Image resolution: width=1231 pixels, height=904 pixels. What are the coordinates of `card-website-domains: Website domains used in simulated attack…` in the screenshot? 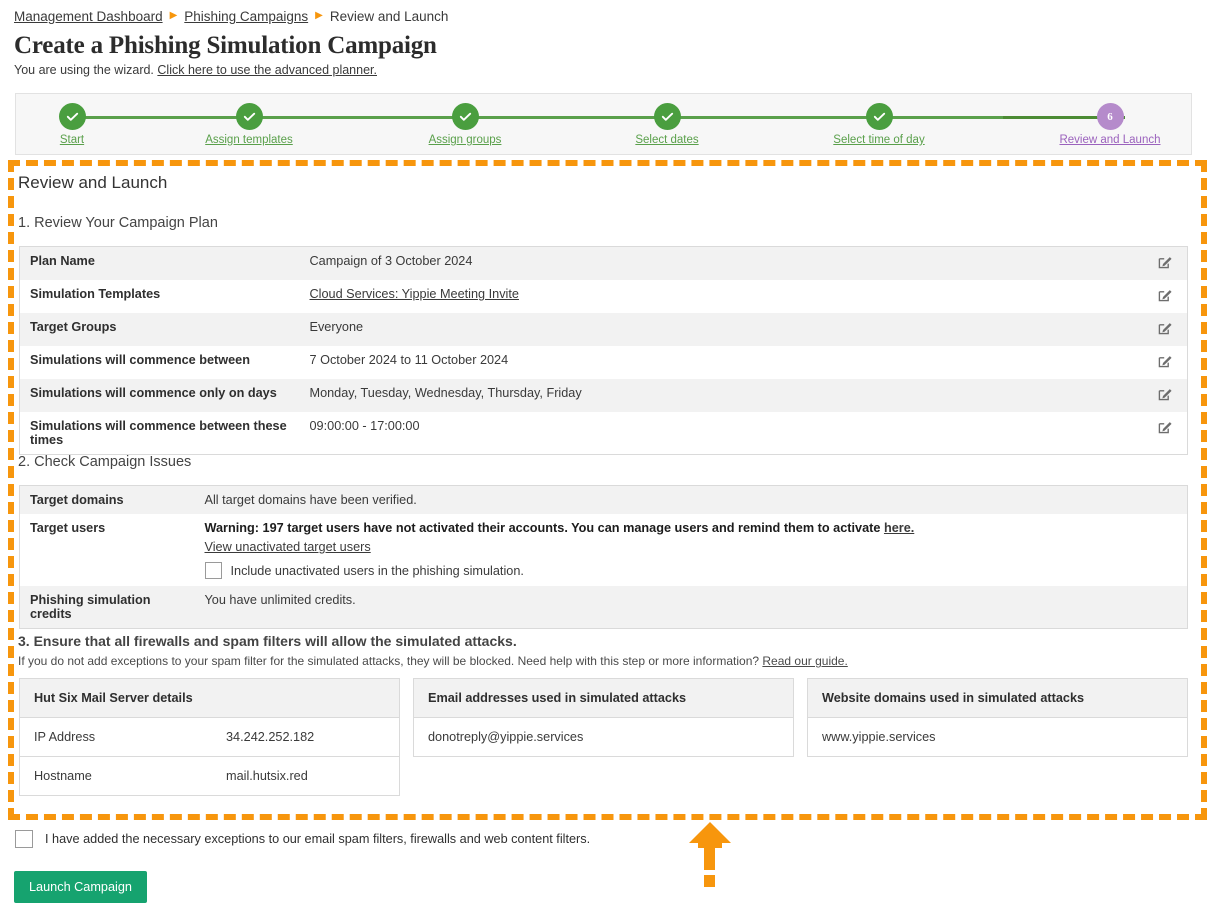 It's located at (997, 717).